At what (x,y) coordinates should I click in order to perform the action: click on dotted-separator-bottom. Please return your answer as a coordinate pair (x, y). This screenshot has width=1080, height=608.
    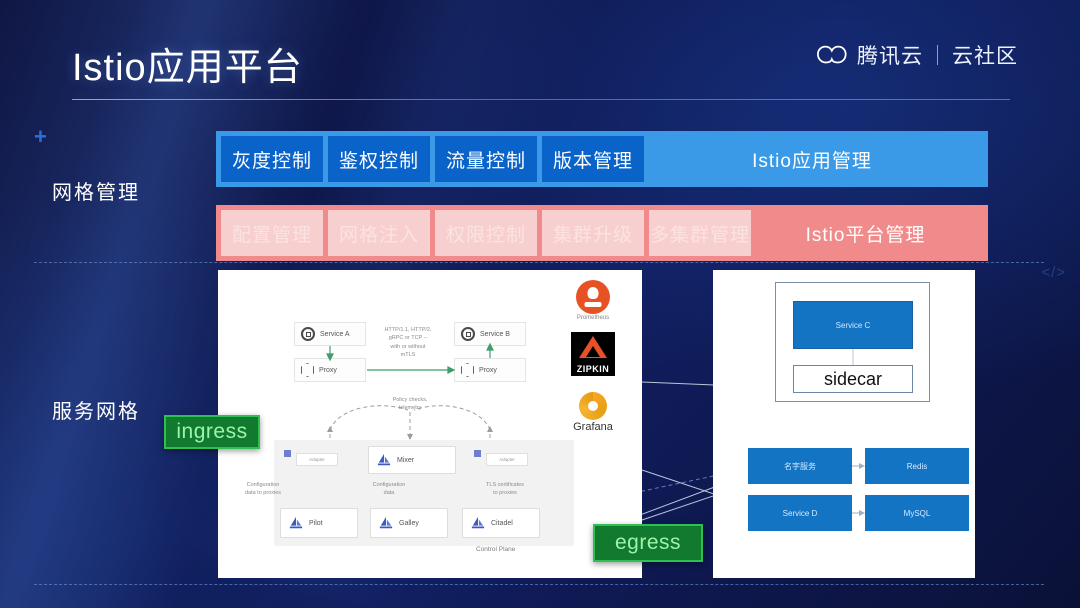
    Looking at the image, I should click on (539, 584).